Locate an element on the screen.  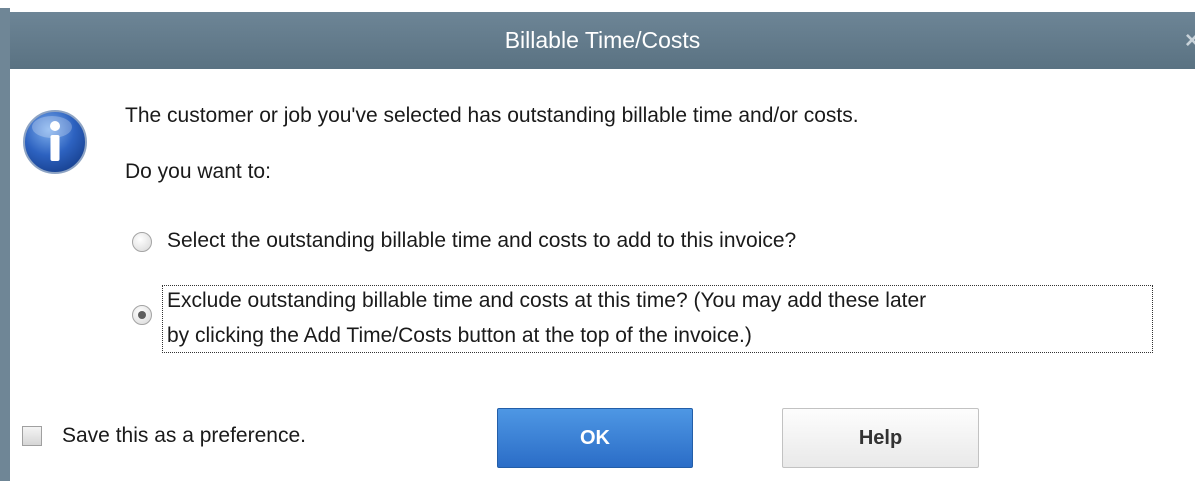
option-select-radio is located at coordinates (142, 242).